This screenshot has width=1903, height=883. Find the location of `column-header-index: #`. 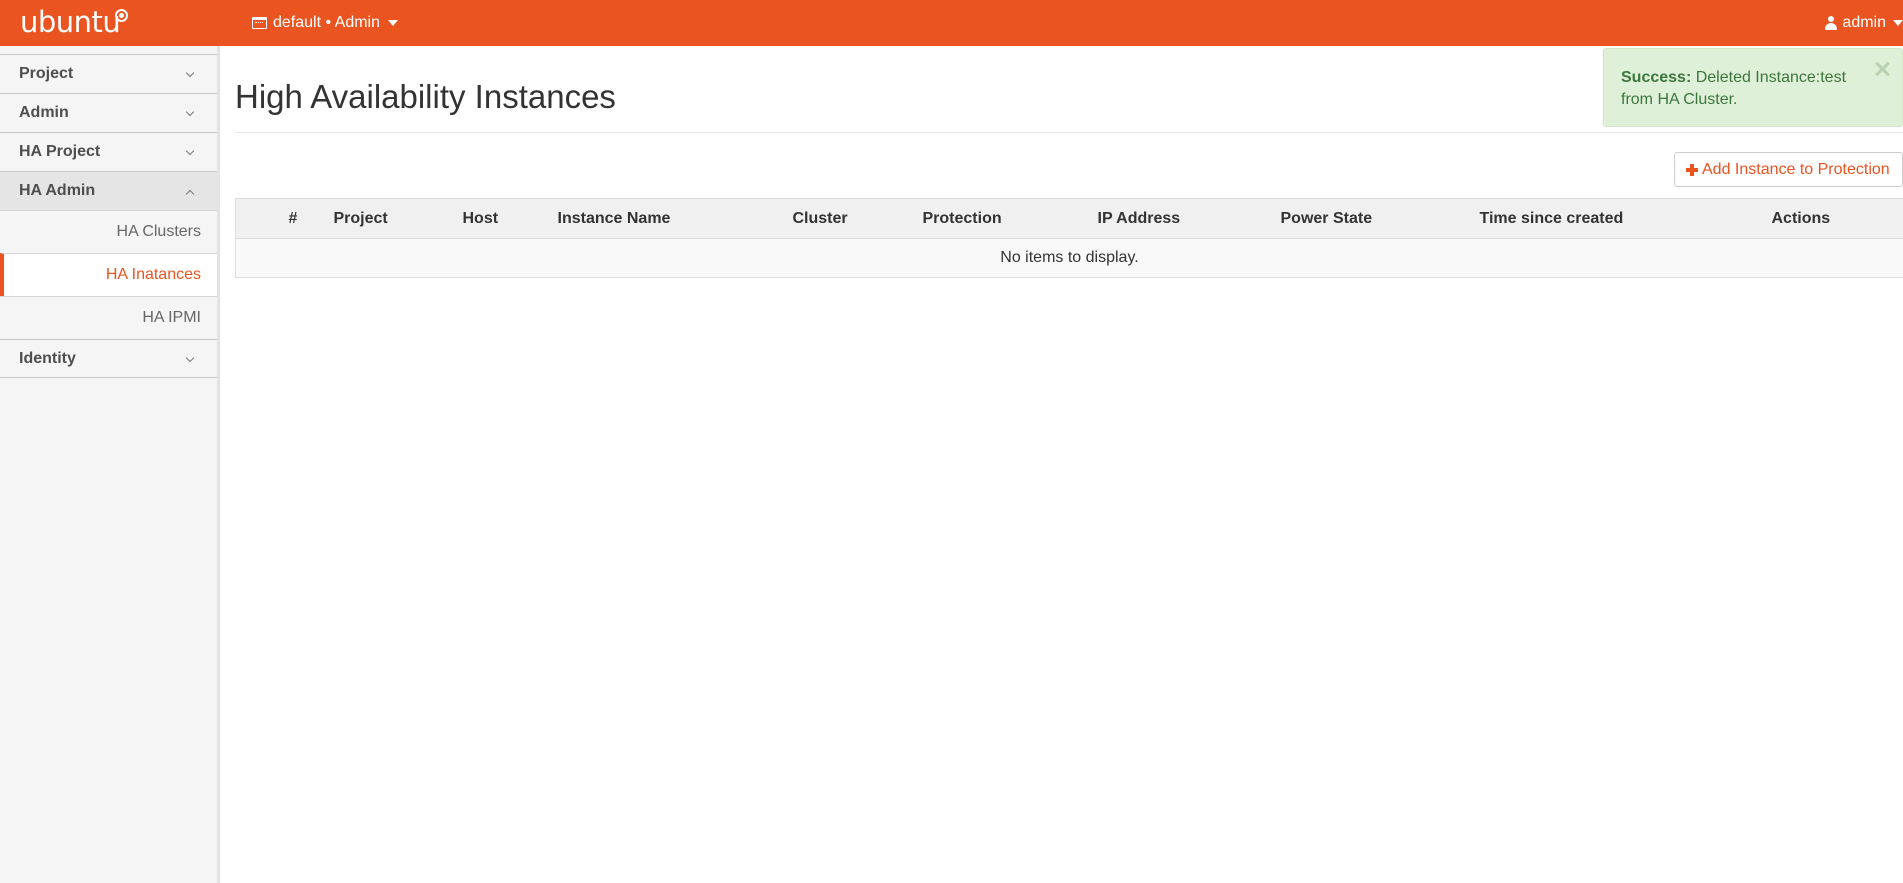

column-header-index: # is located at coordinates (311, 218).